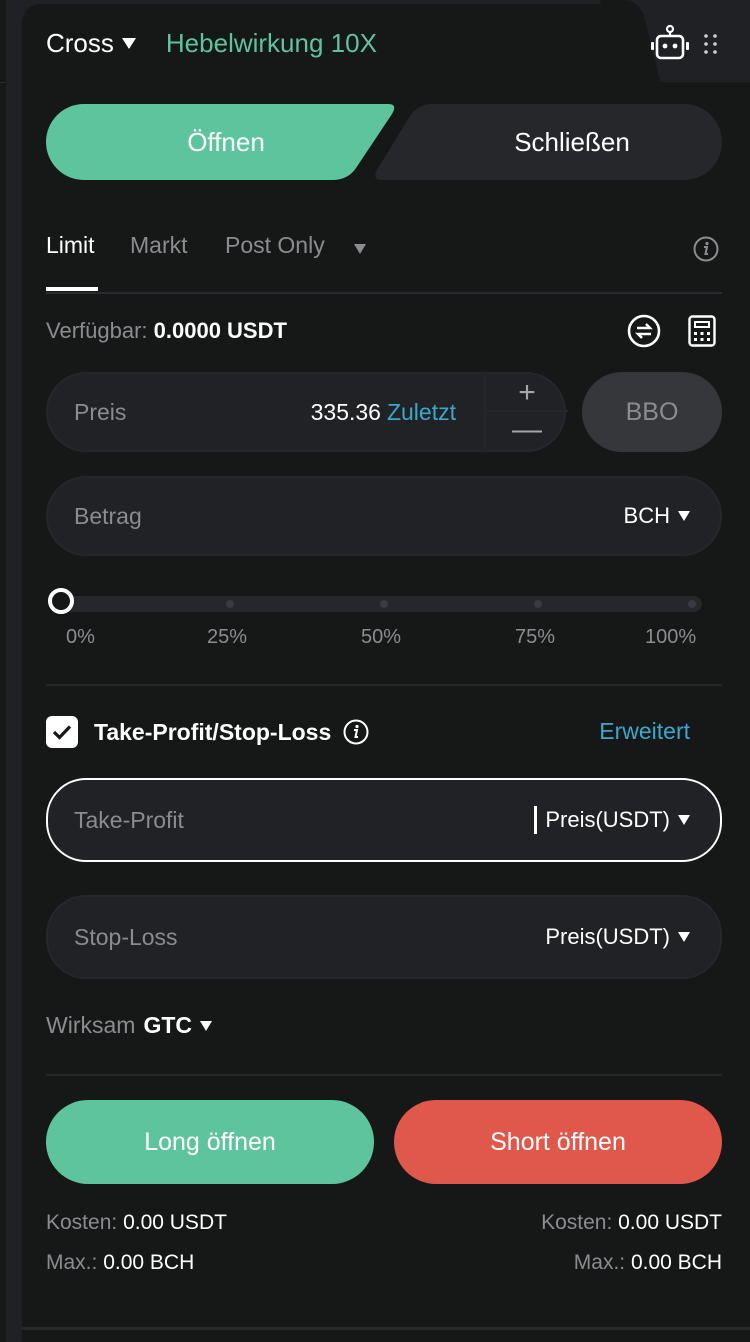  I want to click on active-tab-indicator, so click(72, 289).